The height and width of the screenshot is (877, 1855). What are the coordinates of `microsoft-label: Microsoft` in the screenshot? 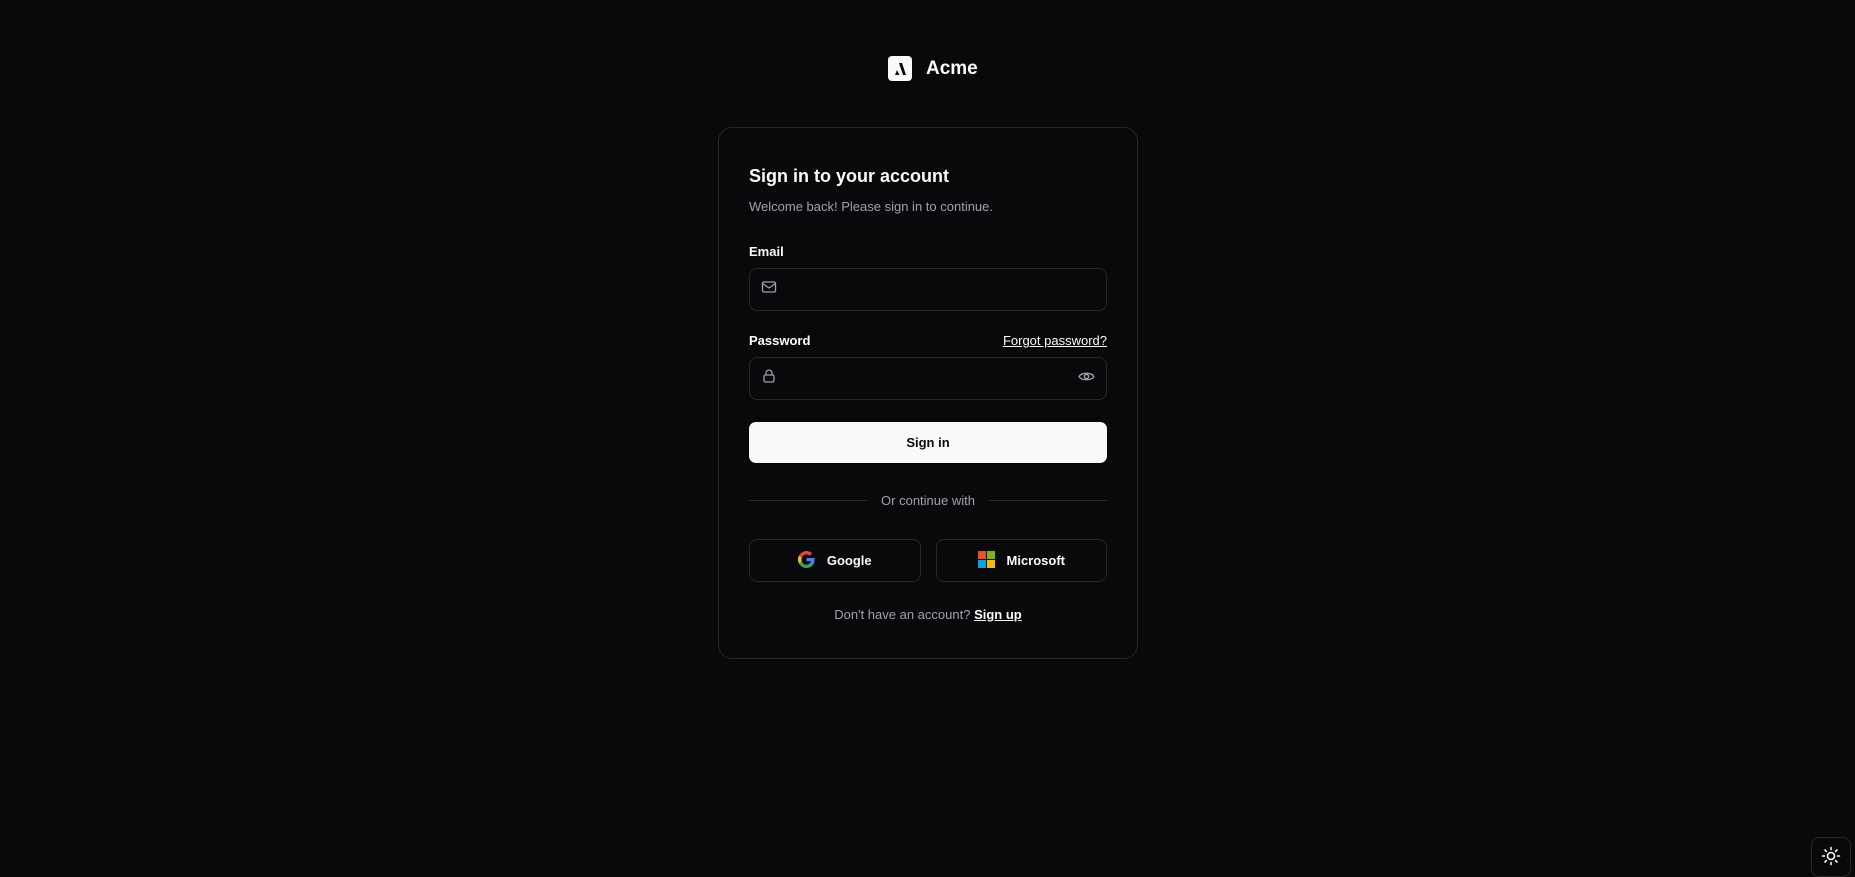 It's located at (1036, 560).